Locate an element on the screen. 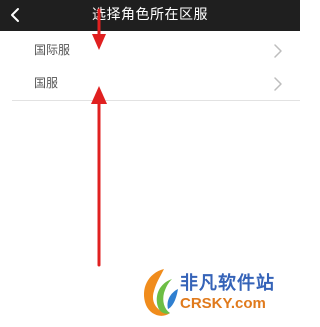 Image resolution: width=320 pixels, height=327 pixels. page-title: 选择角色所在区服 is located at coordinates (150, 15).